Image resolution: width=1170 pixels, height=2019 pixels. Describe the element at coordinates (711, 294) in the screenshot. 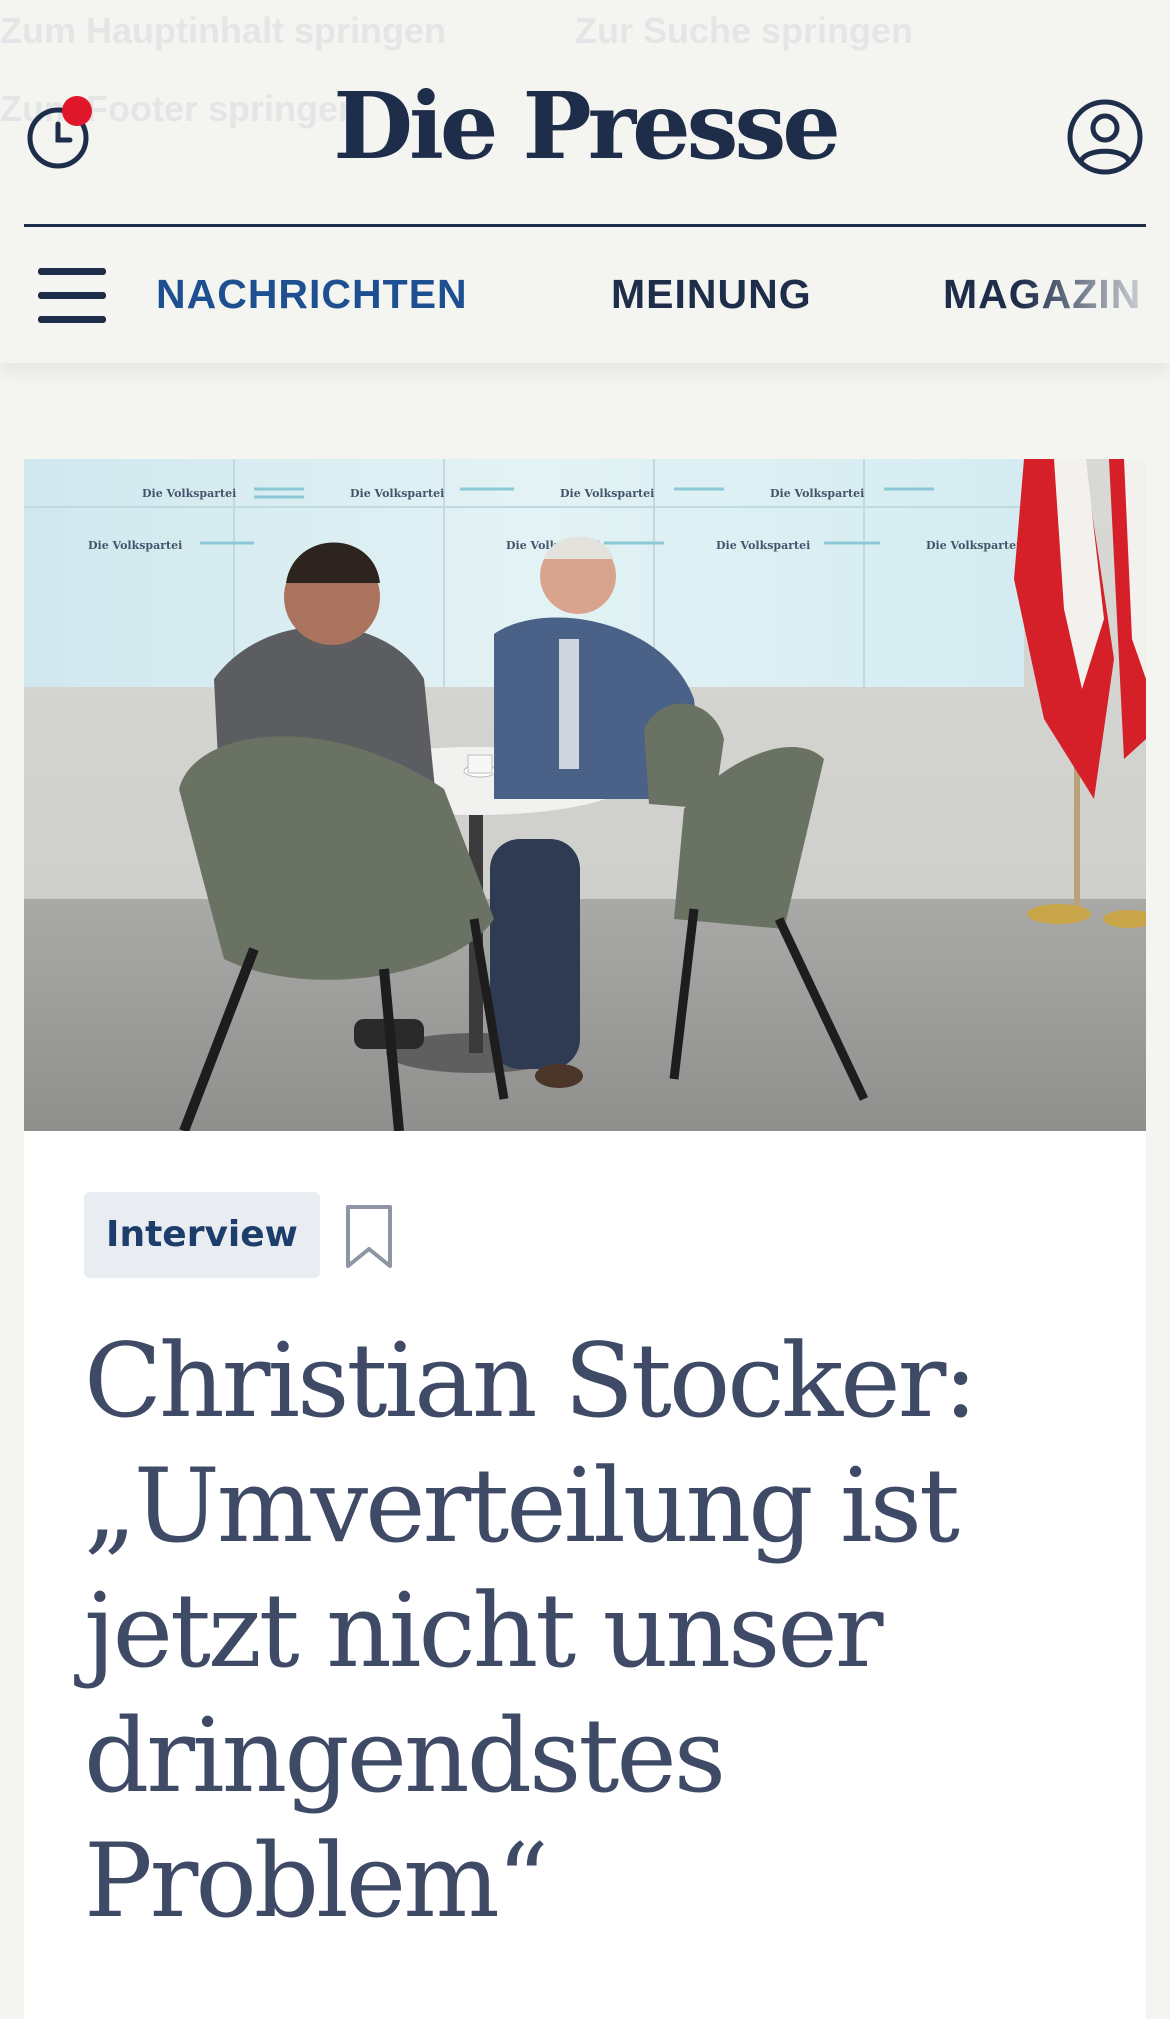

I see `nav-item-meinung: MEINUNG` at that location.